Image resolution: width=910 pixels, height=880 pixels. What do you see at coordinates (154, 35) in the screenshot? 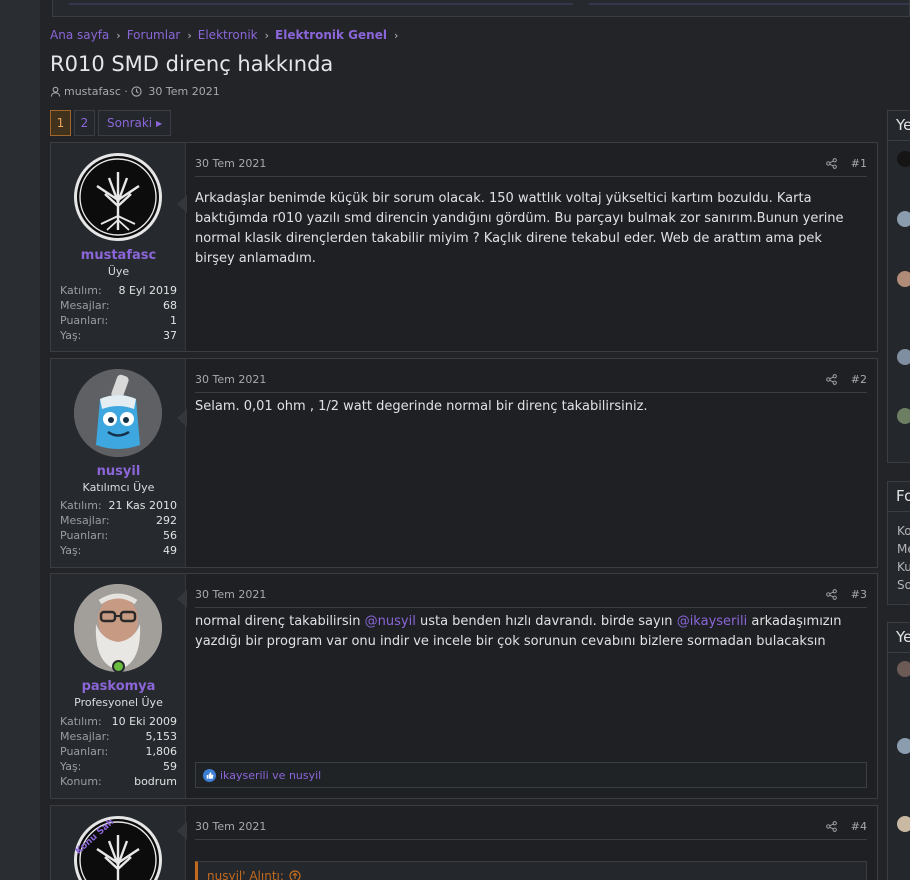
I see `breadcrumb-forums: Forumlar` at bounding box center [154, 35].